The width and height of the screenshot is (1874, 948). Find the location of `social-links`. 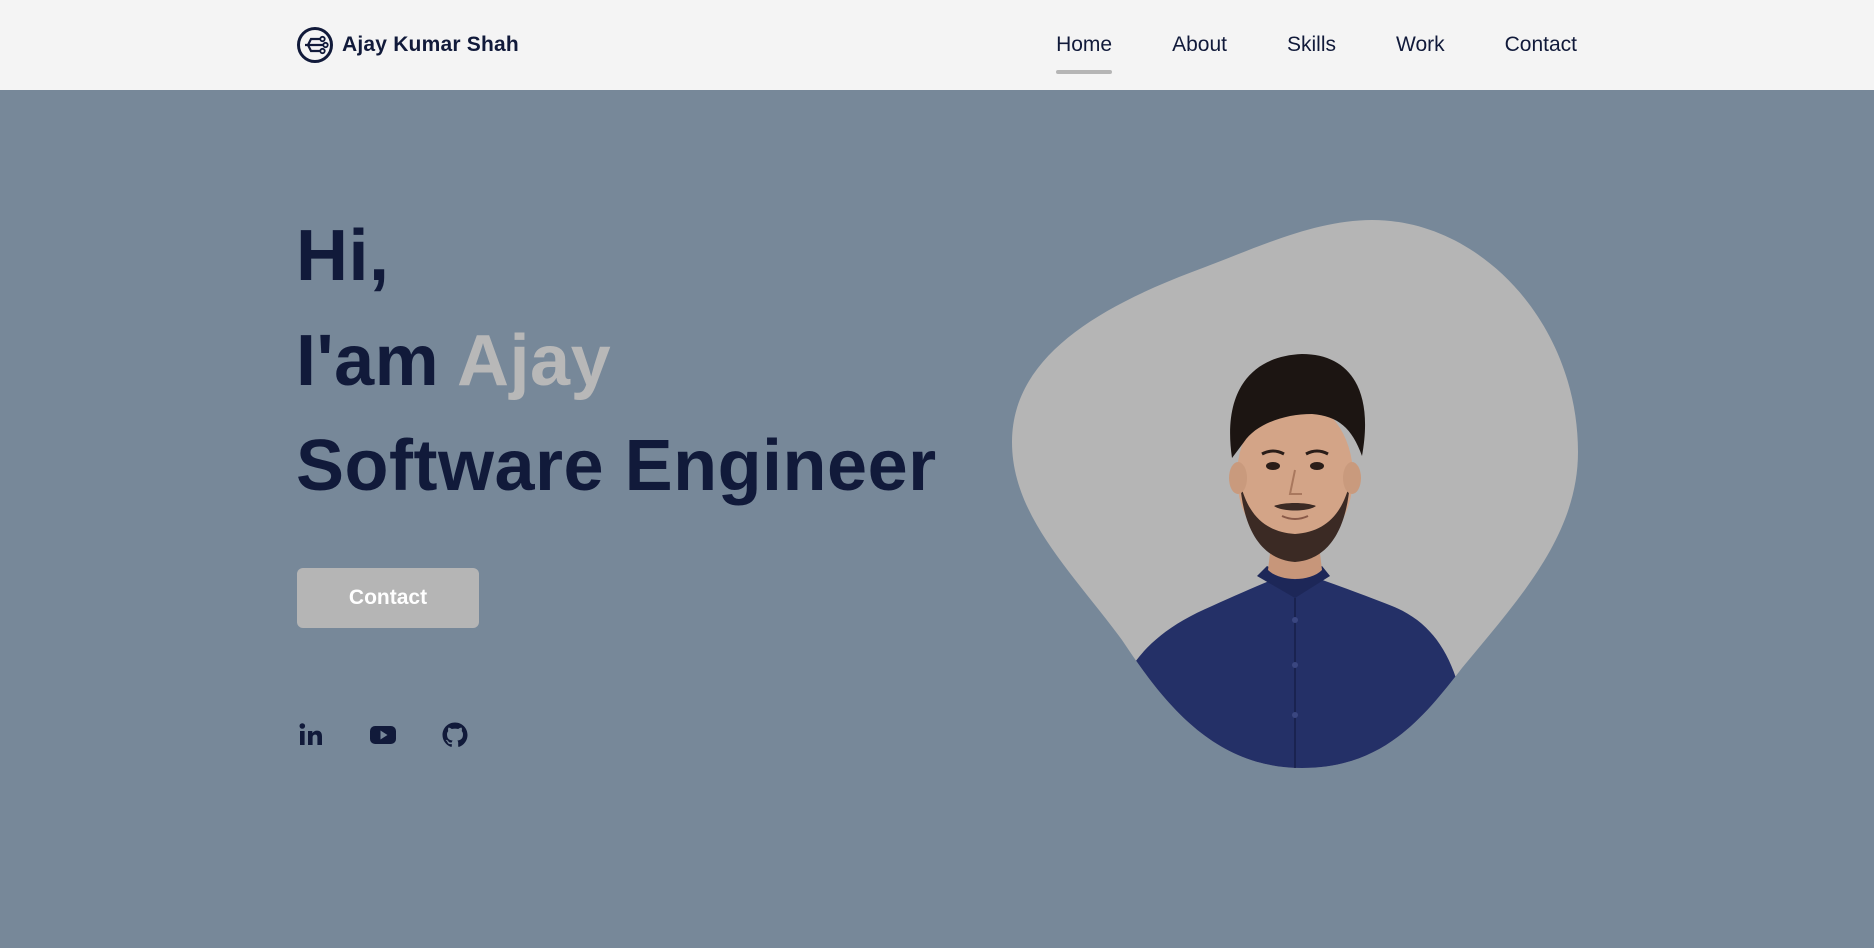

social-links is located at coordinates (383, 735).